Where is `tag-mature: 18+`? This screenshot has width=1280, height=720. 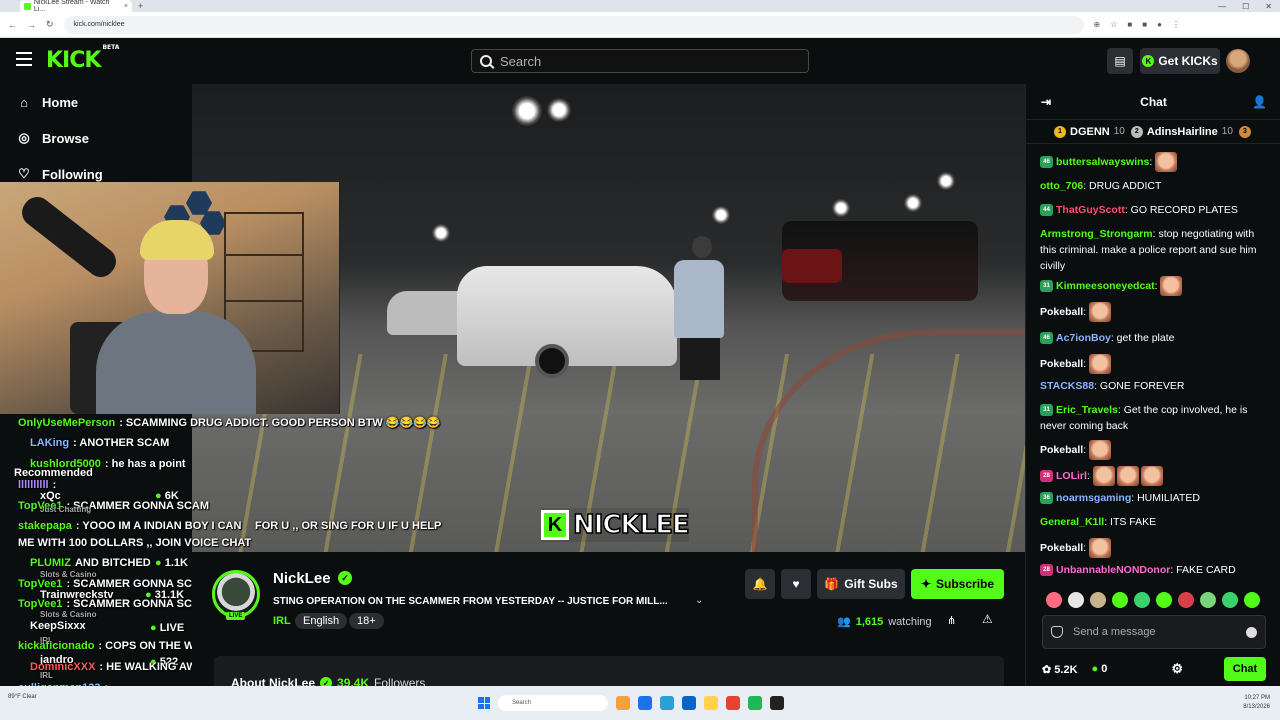
tag-mature: 18+ is located at coordinates (366, 621).